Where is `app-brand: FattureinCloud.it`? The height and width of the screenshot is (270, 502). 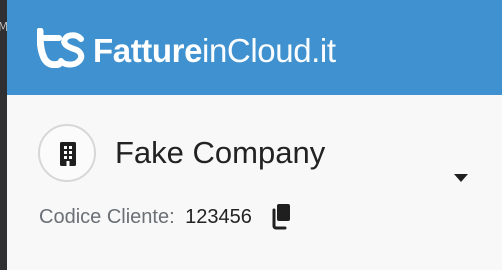 app-brand: FattureinCloud.it is located at coordinates (214, 51).